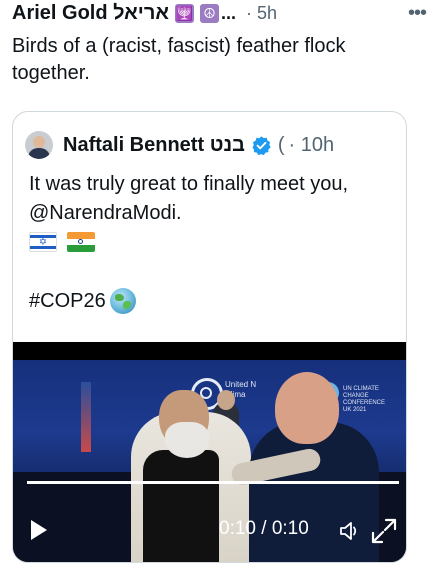 This screenshot has height=566, width=432. What do you see at coordinates (181, 506) in the screenshot?
I see `person-left-vest` at bounding box center [181, 506].